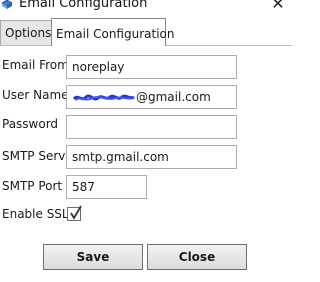 The width and height of the screenshot is (320, 282). Describe the element at coordinates (35, 65) in the screenshot. I see `email-from-label: Email From` at that location.